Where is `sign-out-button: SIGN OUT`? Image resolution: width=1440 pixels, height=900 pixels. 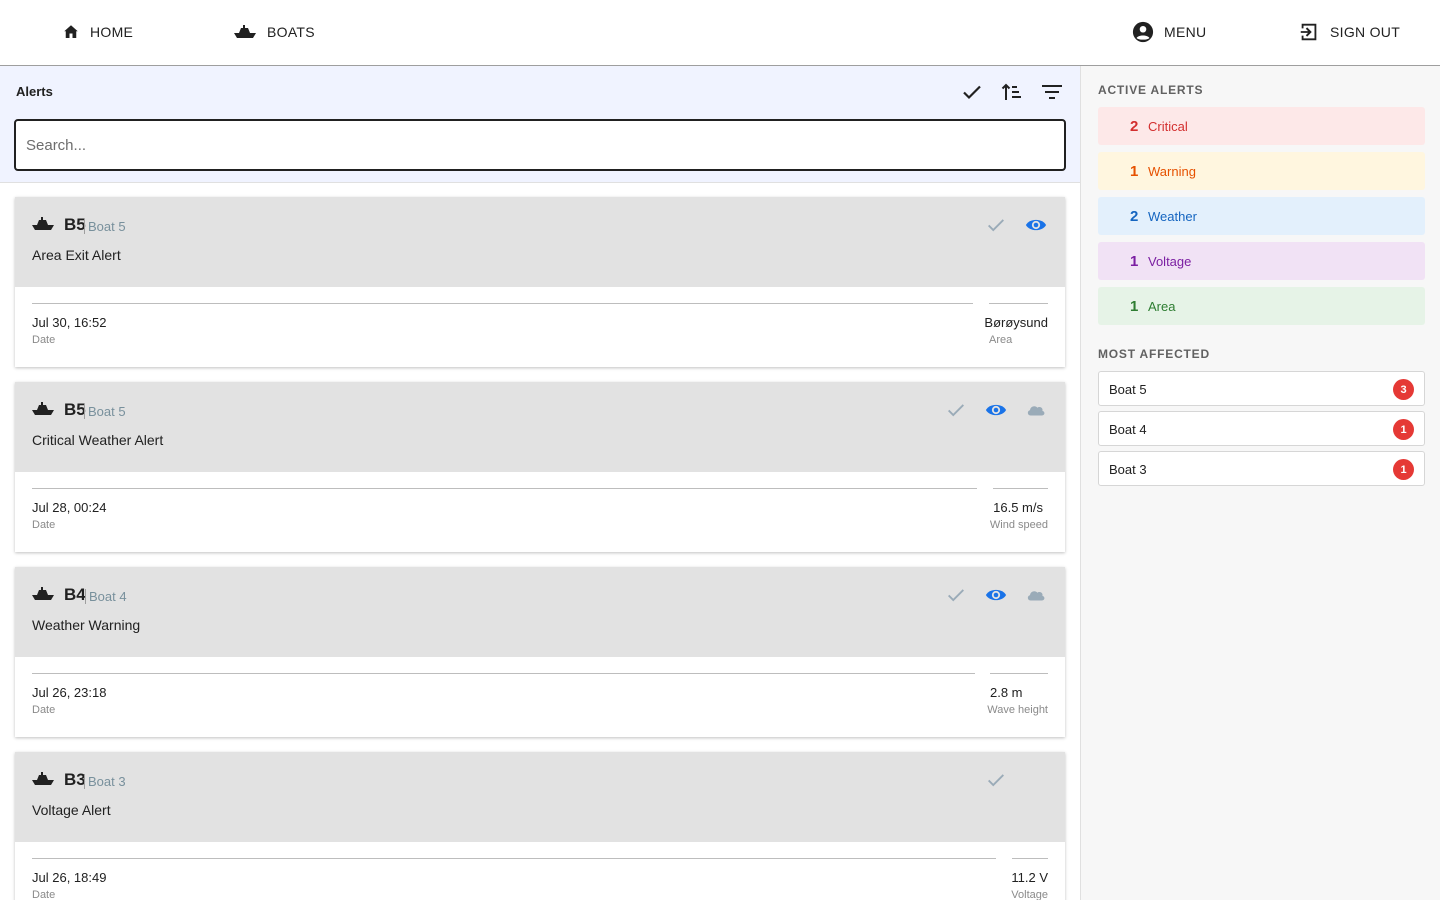
sign-out-button: SIGN OUT is located at coordinates (1349, 32).